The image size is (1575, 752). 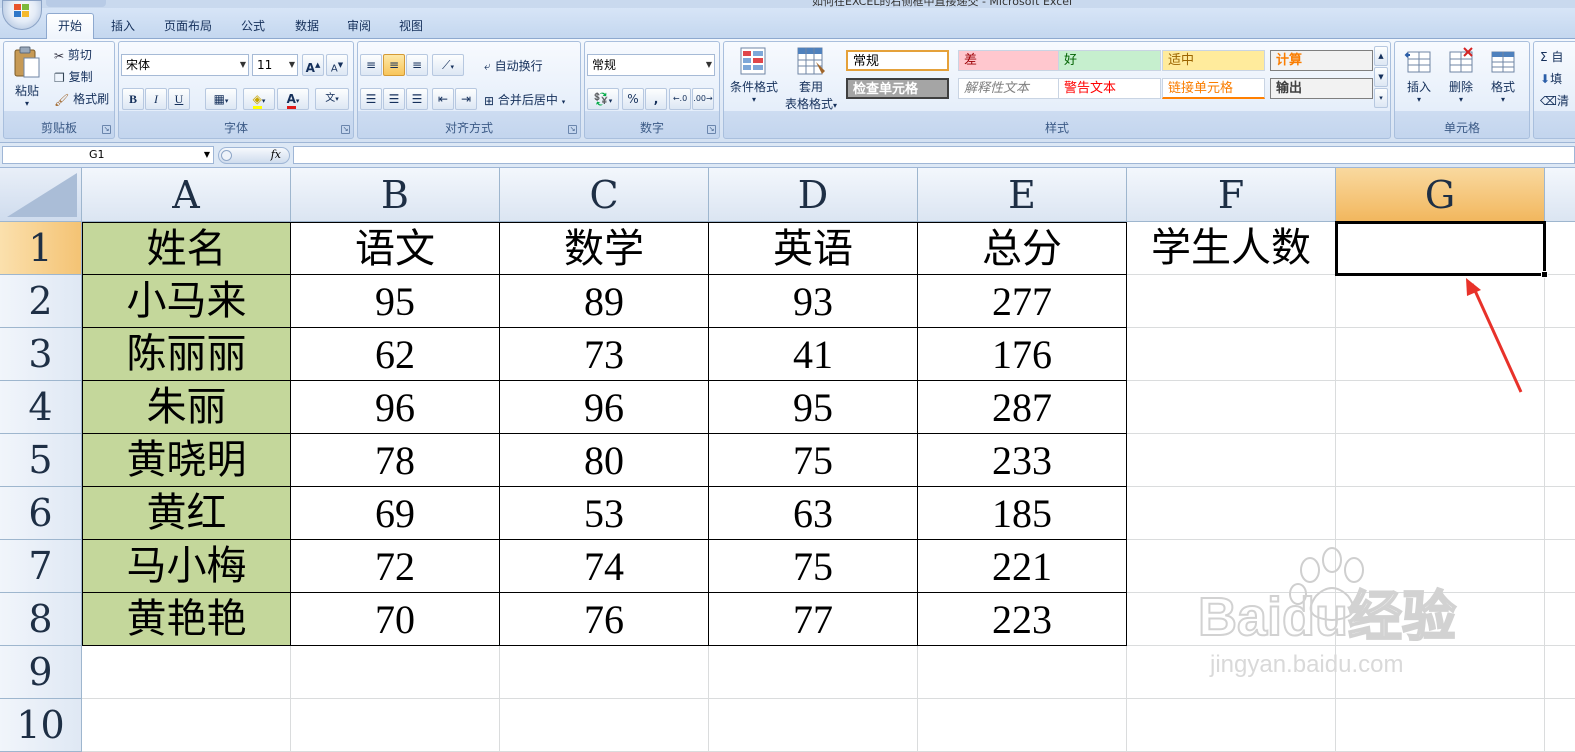 I want to click on cell-E5: 233, so click(x=1022, y=460).